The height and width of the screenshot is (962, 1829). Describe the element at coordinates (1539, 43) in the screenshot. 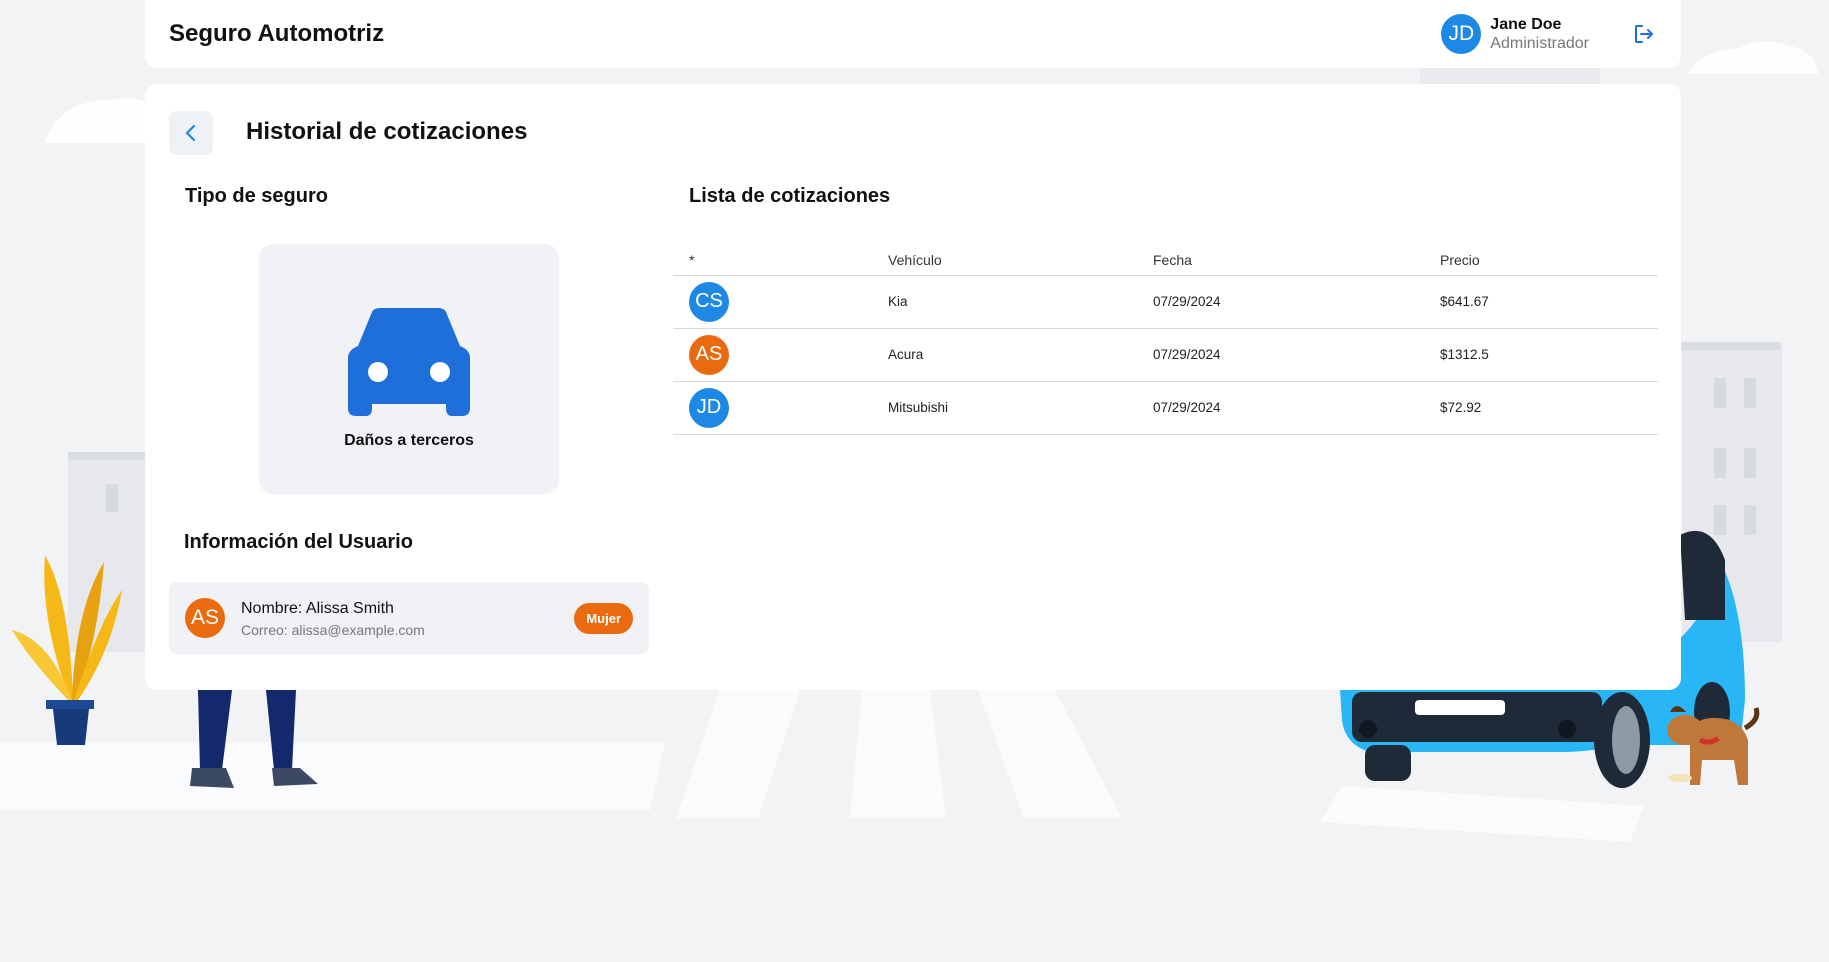

I see `user-role: Administrador` at that location.